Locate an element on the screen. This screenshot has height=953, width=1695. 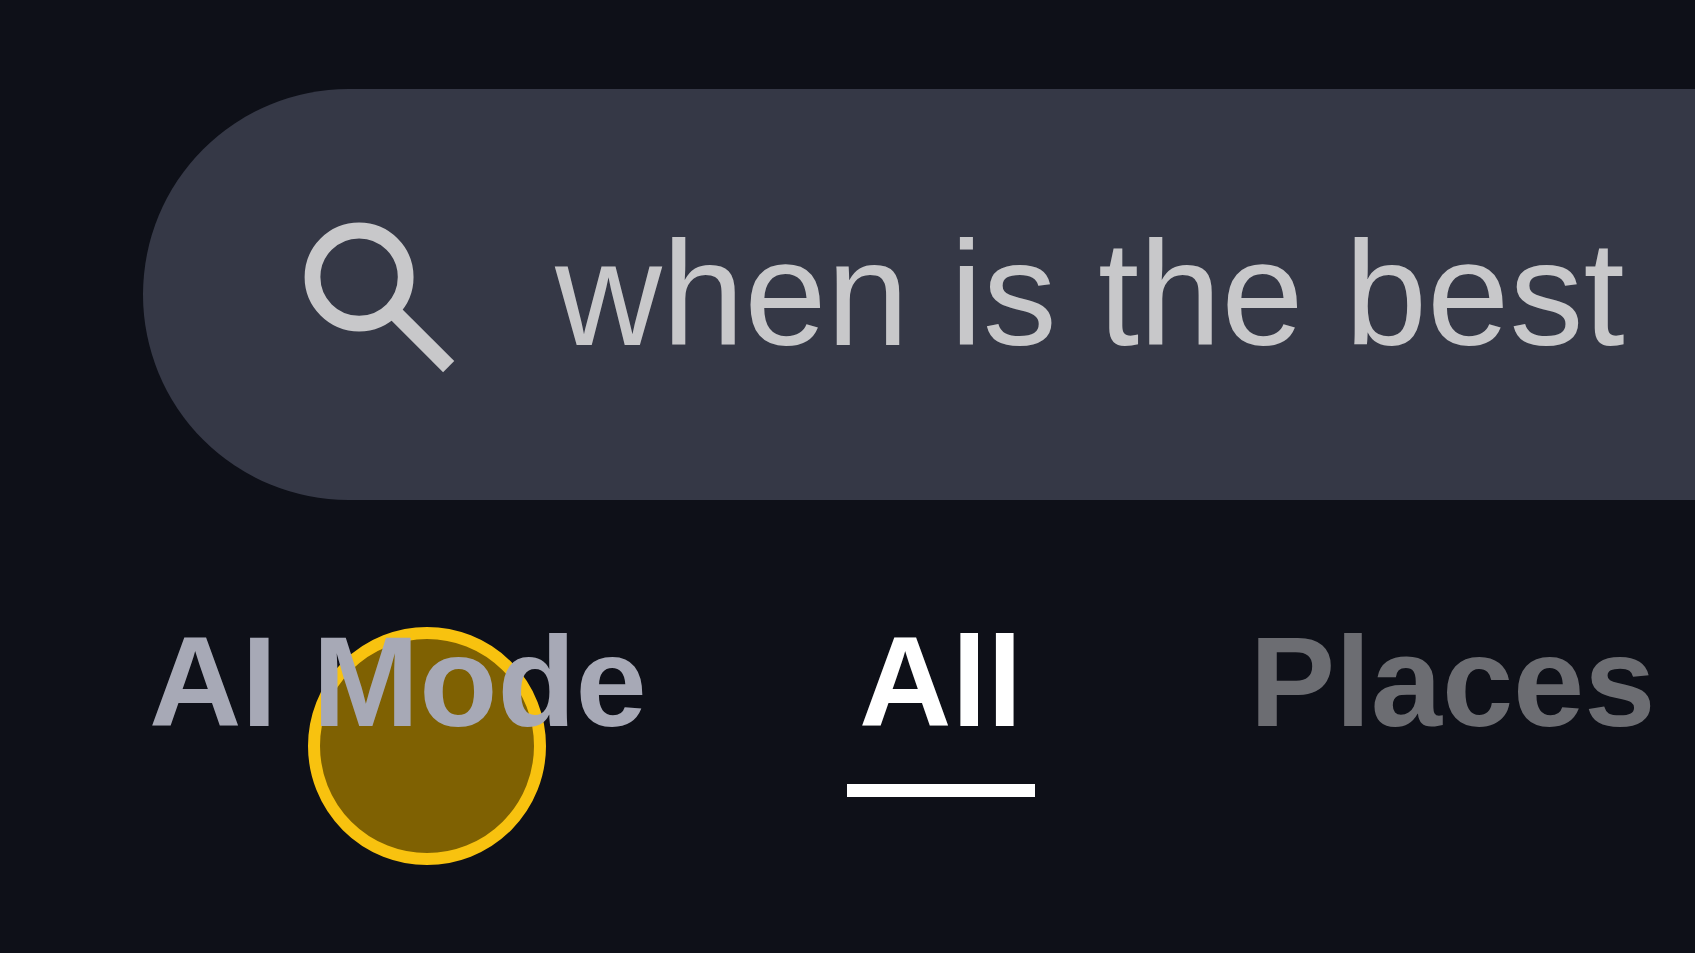
tab: Places is located at coordinates (1452, 682).